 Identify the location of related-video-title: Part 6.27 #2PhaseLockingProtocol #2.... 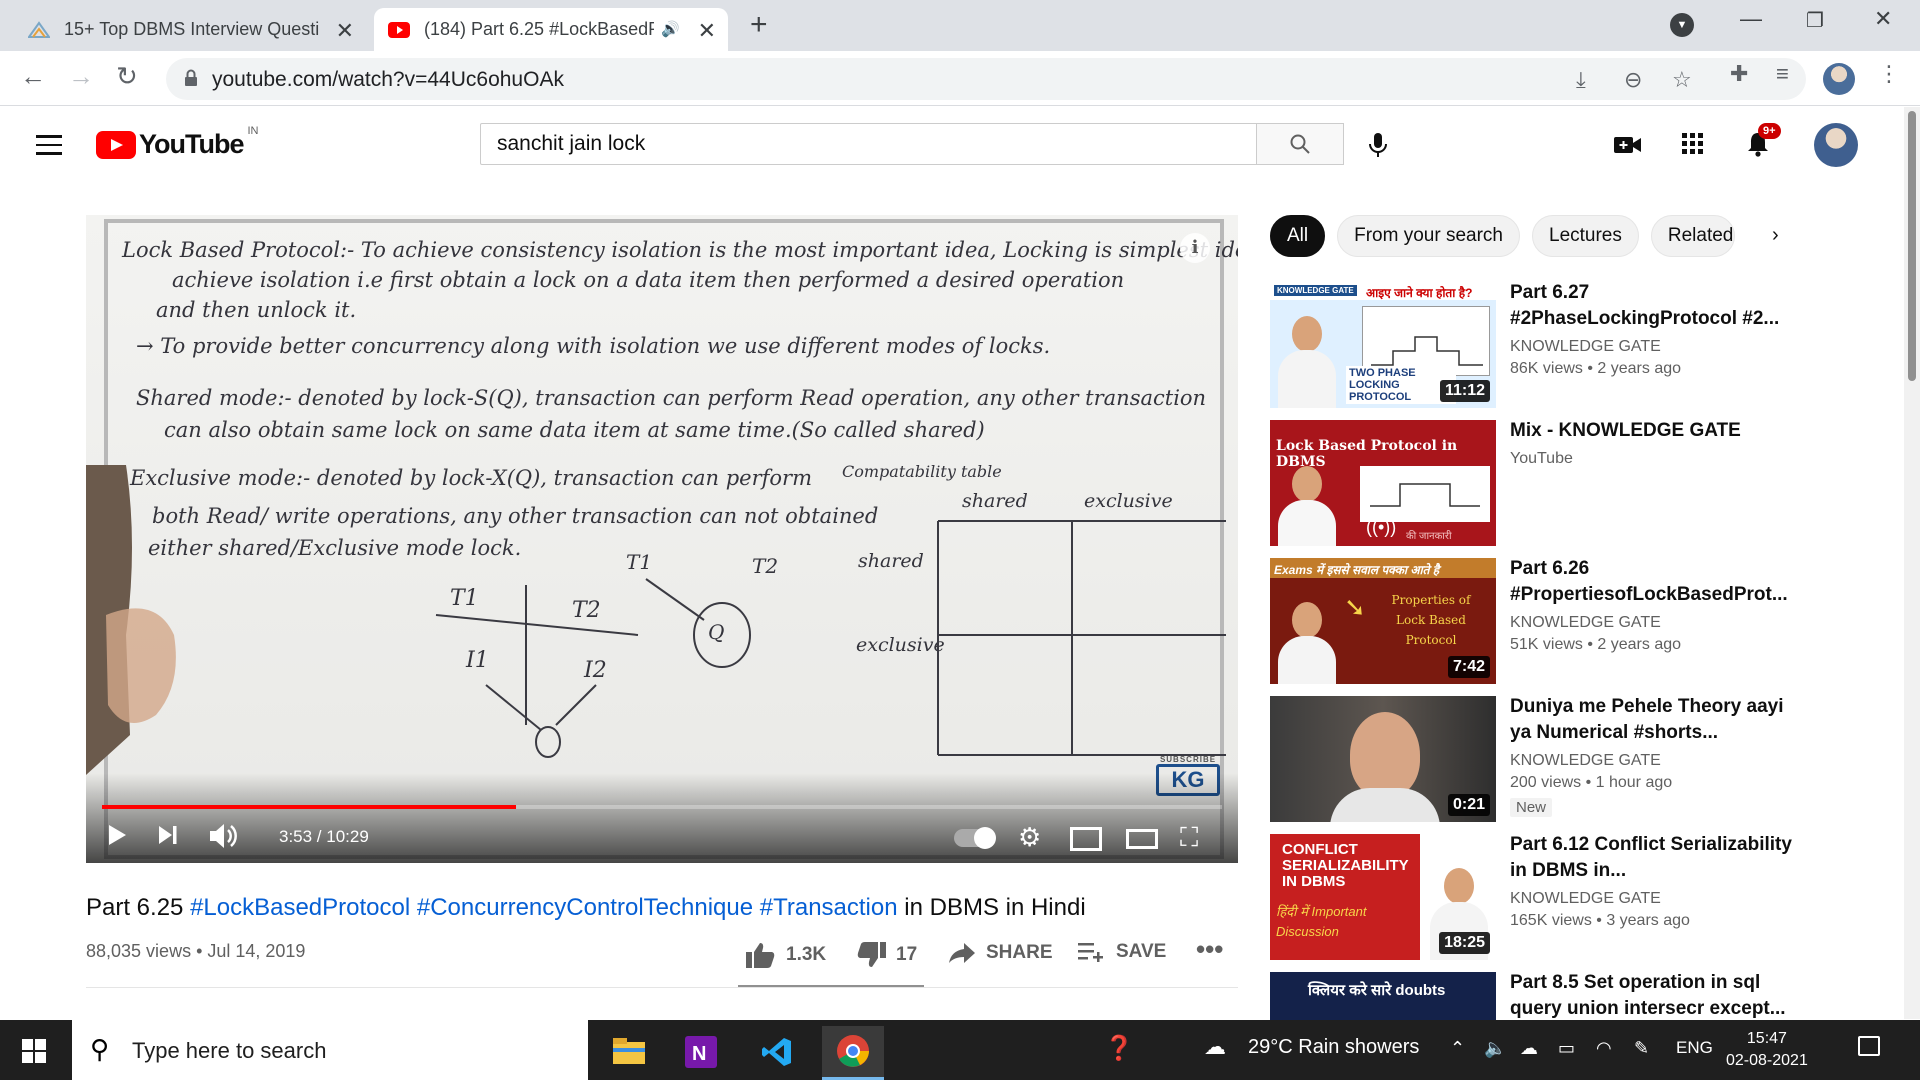
(1655, 306).